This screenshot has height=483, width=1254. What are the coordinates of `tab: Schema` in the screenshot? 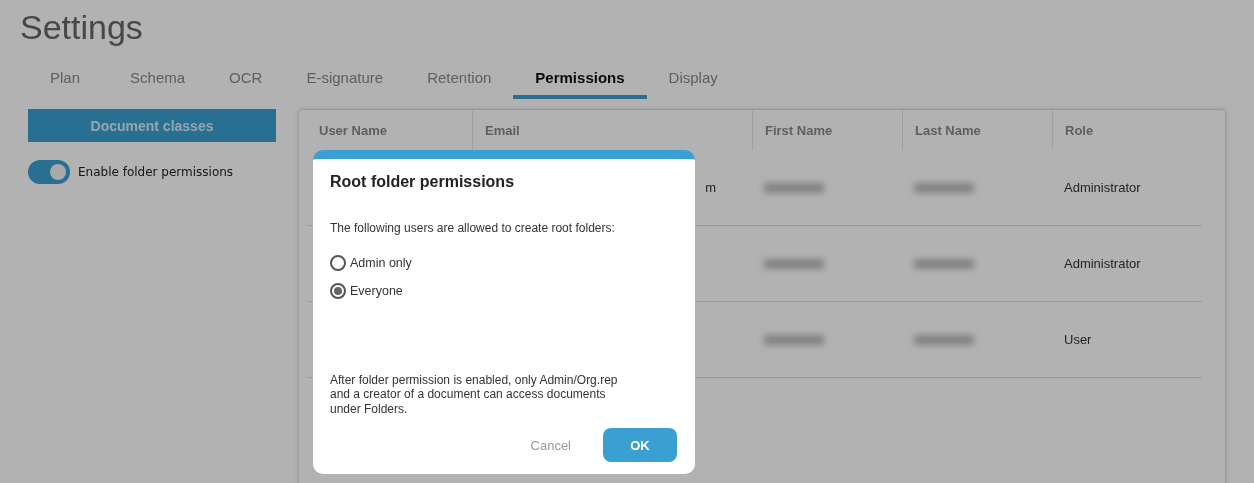 It's located at (158, 81).